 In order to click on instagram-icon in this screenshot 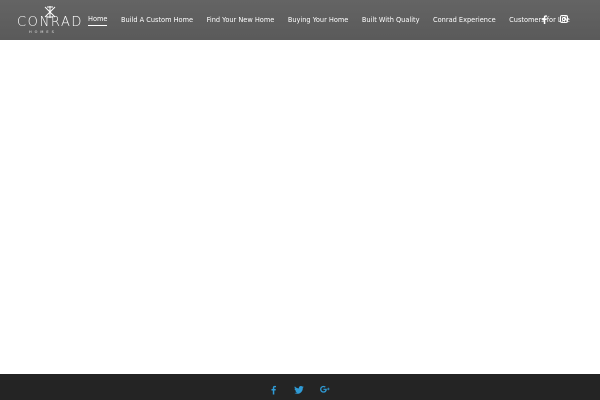, I will do `click(563, 19)`.